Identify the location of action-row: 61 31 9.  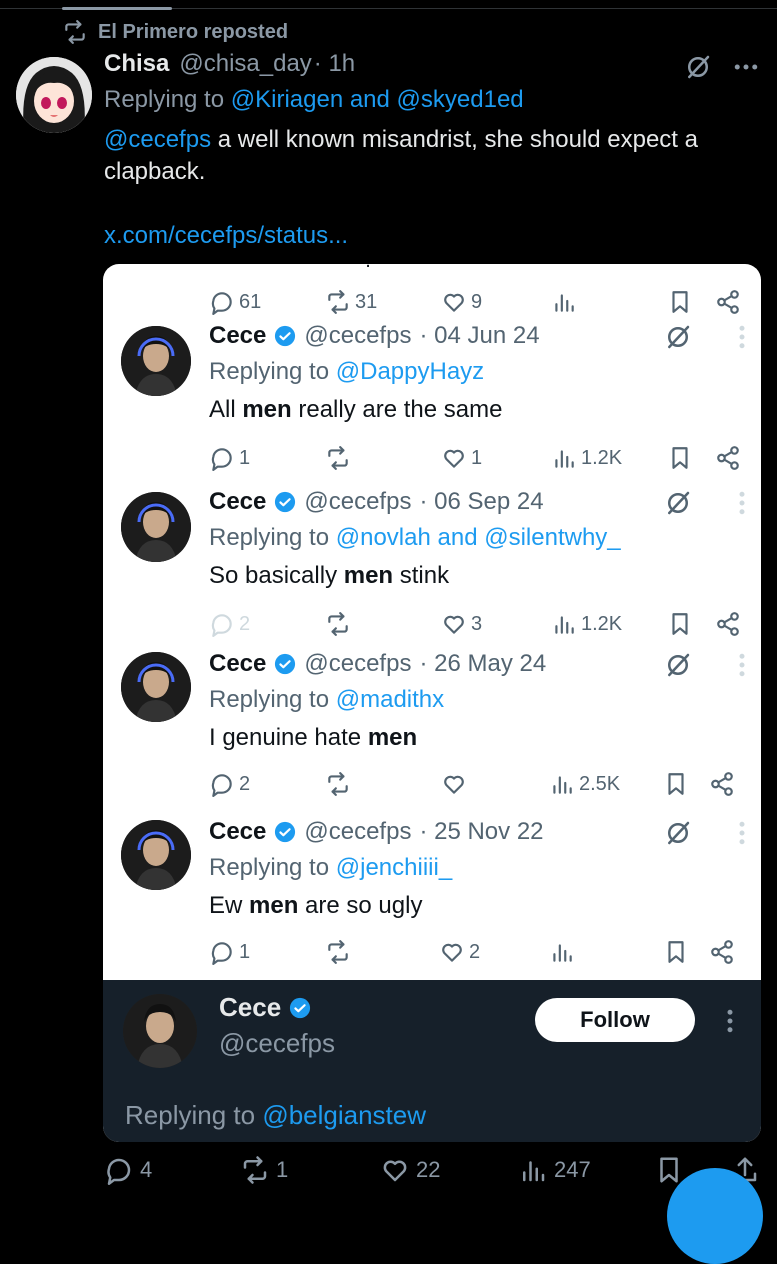
(432, 302).